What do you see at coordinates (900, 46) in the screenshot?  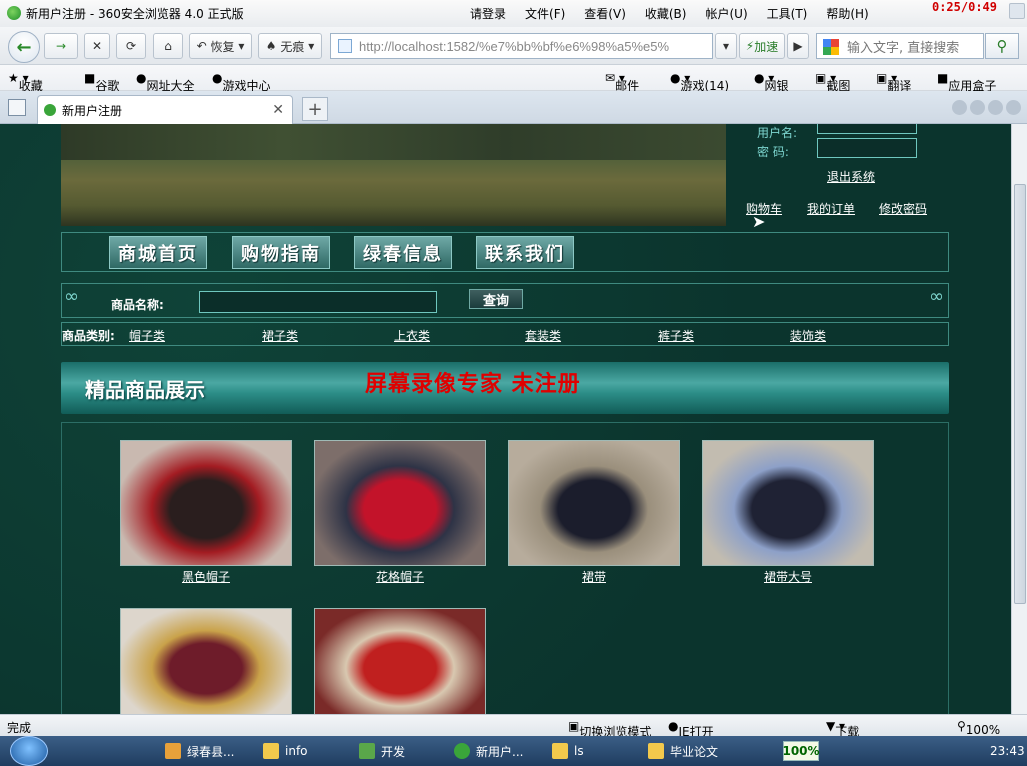 I see `search-input: 输入文字, 直接搜索` at bounding box center [900, 46].